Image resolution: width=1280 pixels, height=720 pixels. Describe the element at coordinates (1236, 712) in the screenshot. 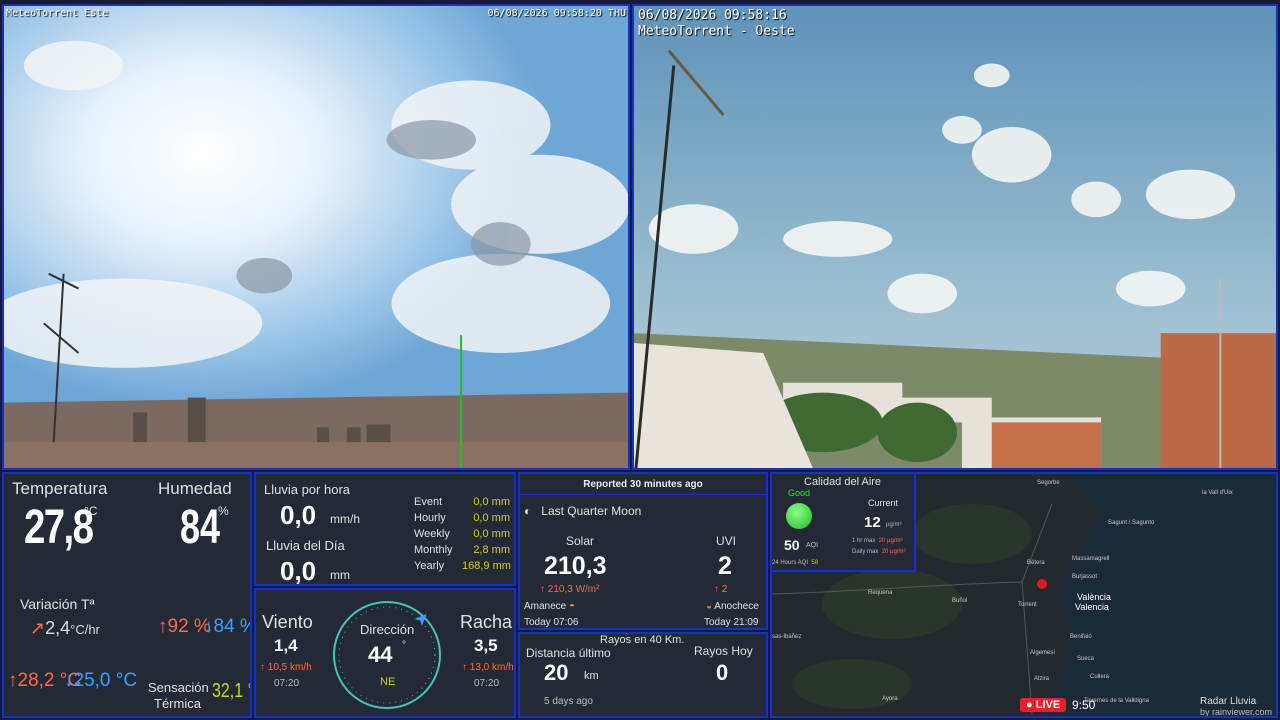

I see `radar-credit-2: by rainviewer.com` at that location.